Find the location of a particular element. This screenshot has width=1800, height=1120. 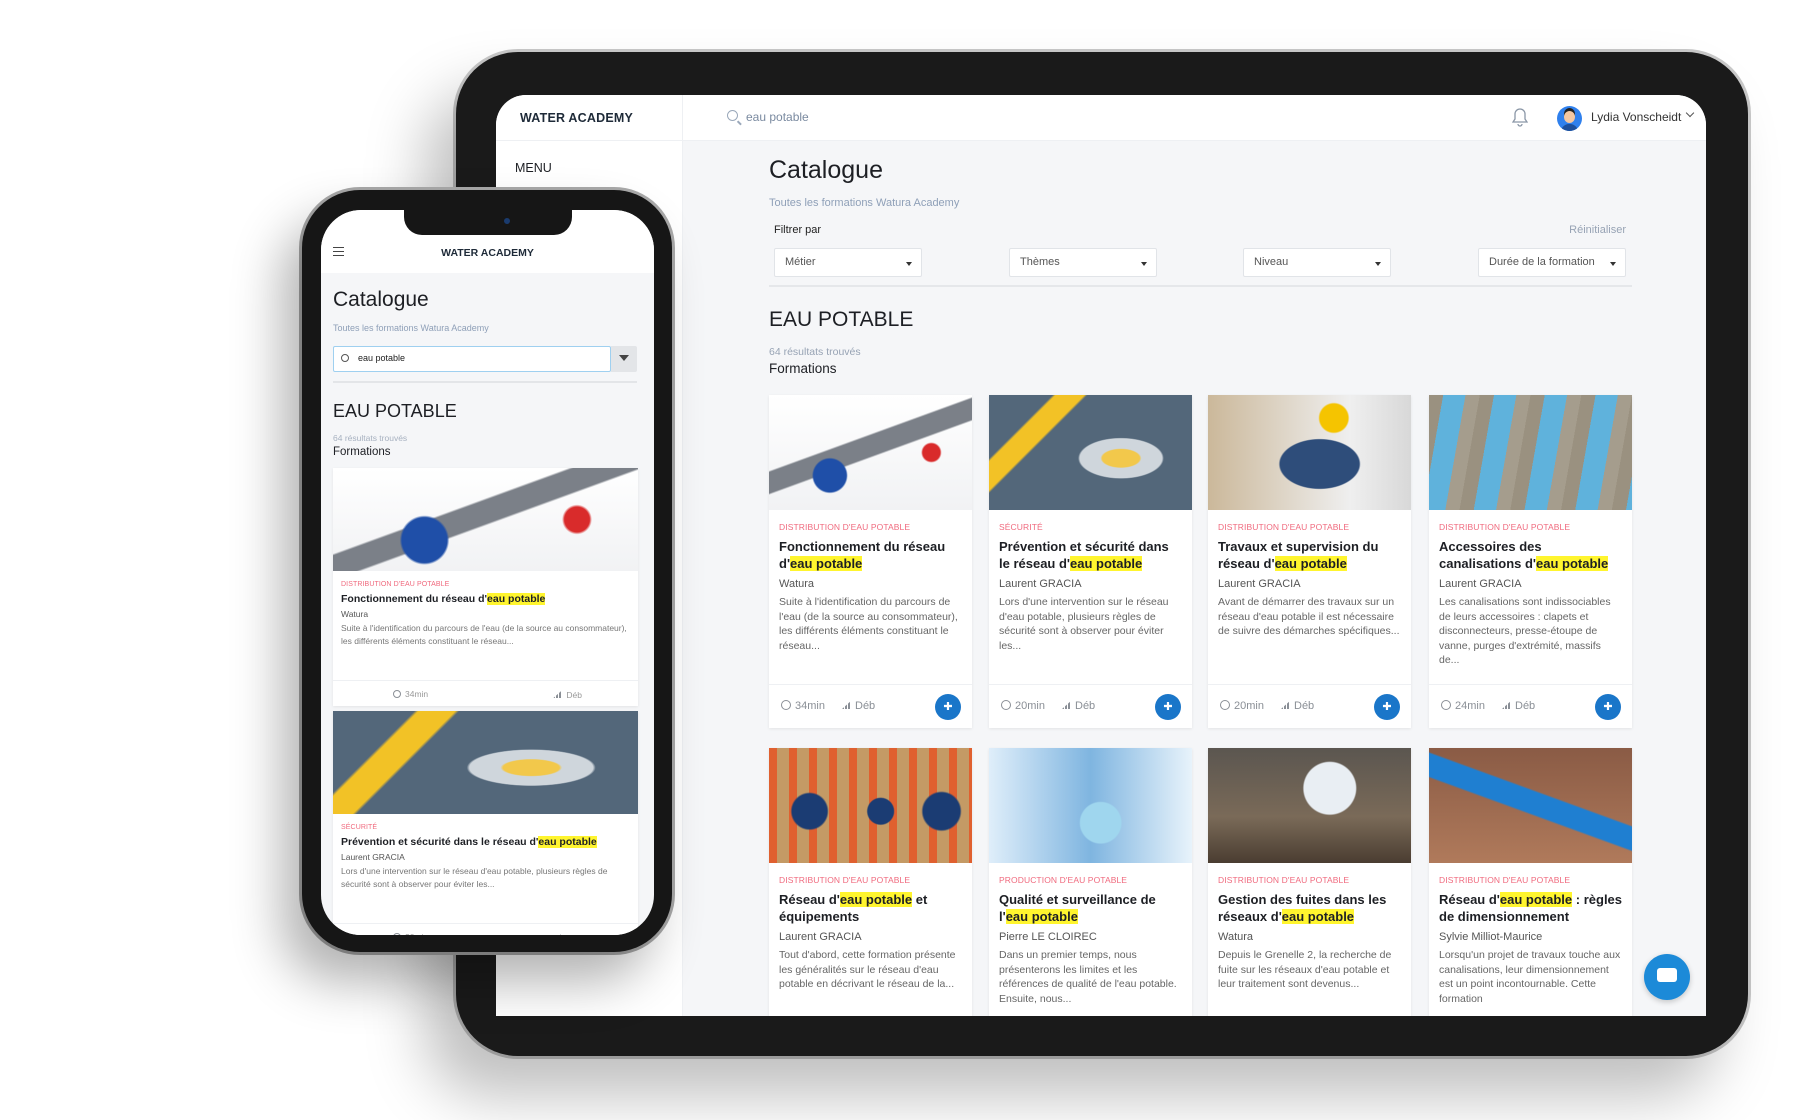

funnel-icon is located at coordinates (624, 359).